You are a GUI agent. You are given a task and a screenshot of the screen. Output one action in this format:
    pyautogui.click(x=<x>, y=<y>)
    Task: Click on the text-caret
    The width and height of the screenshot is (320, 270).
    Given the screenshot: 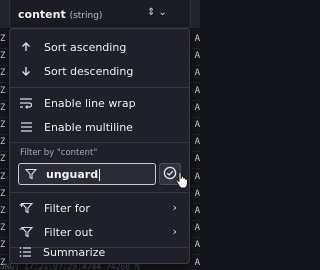 What is the action you would take?
    pyautogui.click(x=100, y=174)
    